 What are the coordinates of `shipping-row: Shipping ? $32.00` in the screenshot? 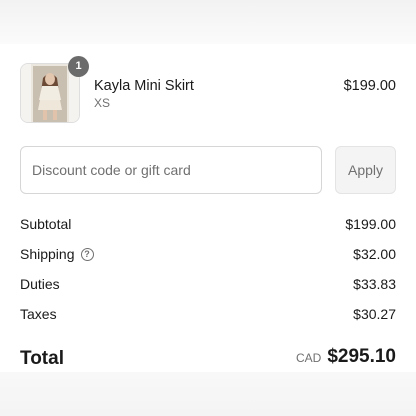 It's located at (208, 256).